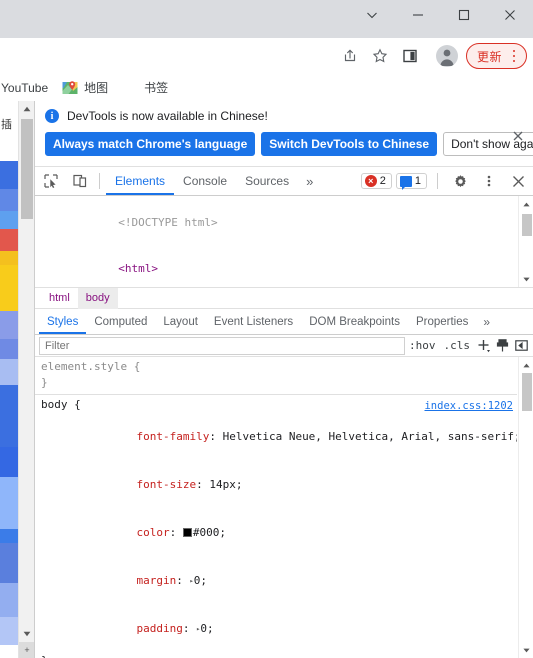 The height and width of the screenshot is (658, 533). Describe the element at coordinates (405, 182) in the screenshot. I see `message-icon` at that location.